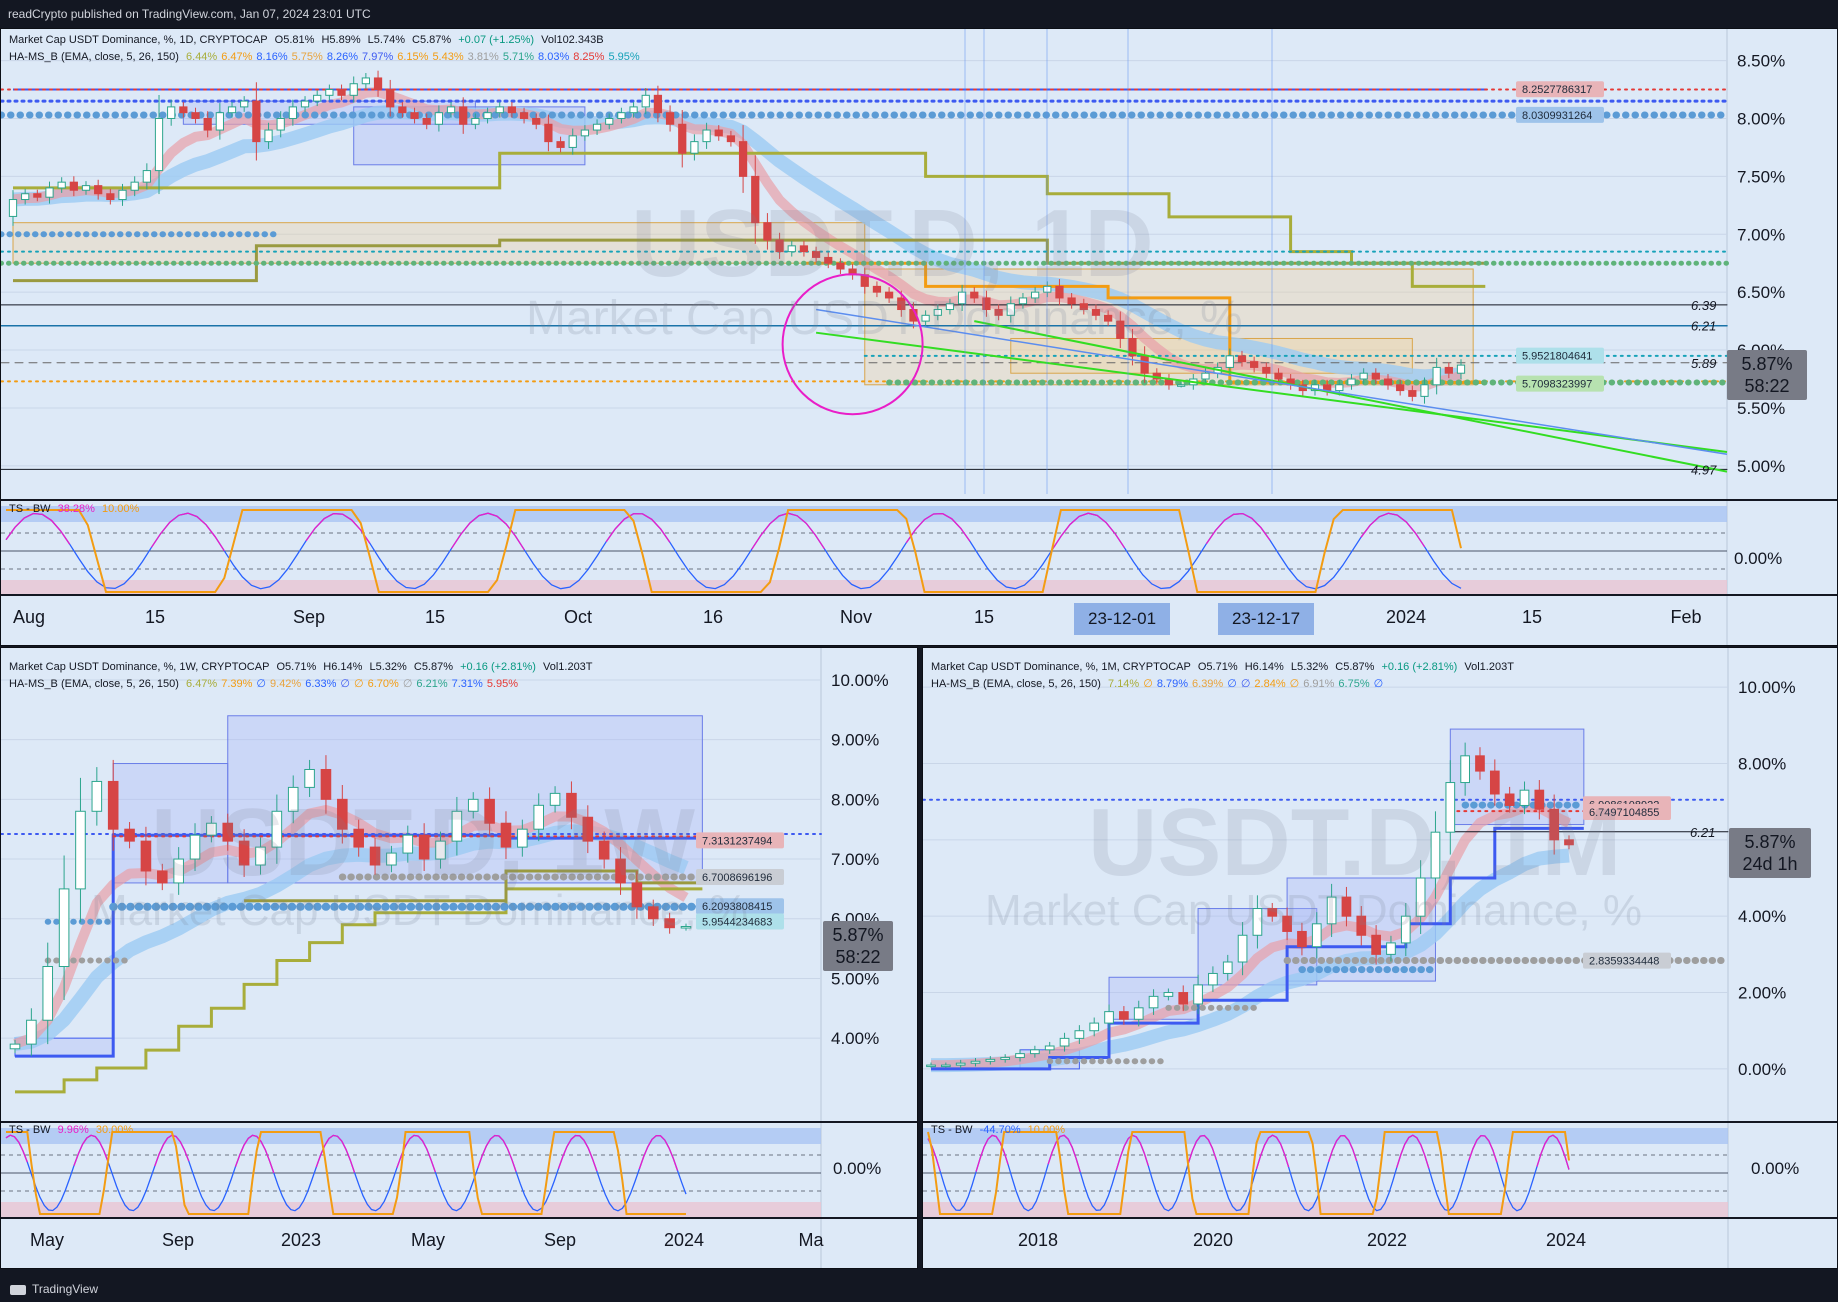  What do you see at coordinates (589, 57) in the screenshot?
I see `indicator-value: 8.25%` at bounding box center [589, 57].